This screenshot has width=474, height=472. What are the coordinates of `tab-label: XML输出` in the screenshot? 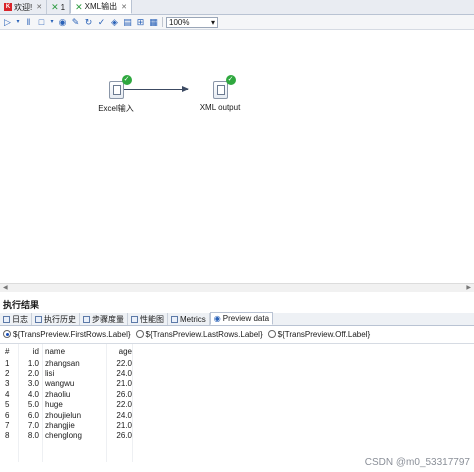 It's located at (101, 6).